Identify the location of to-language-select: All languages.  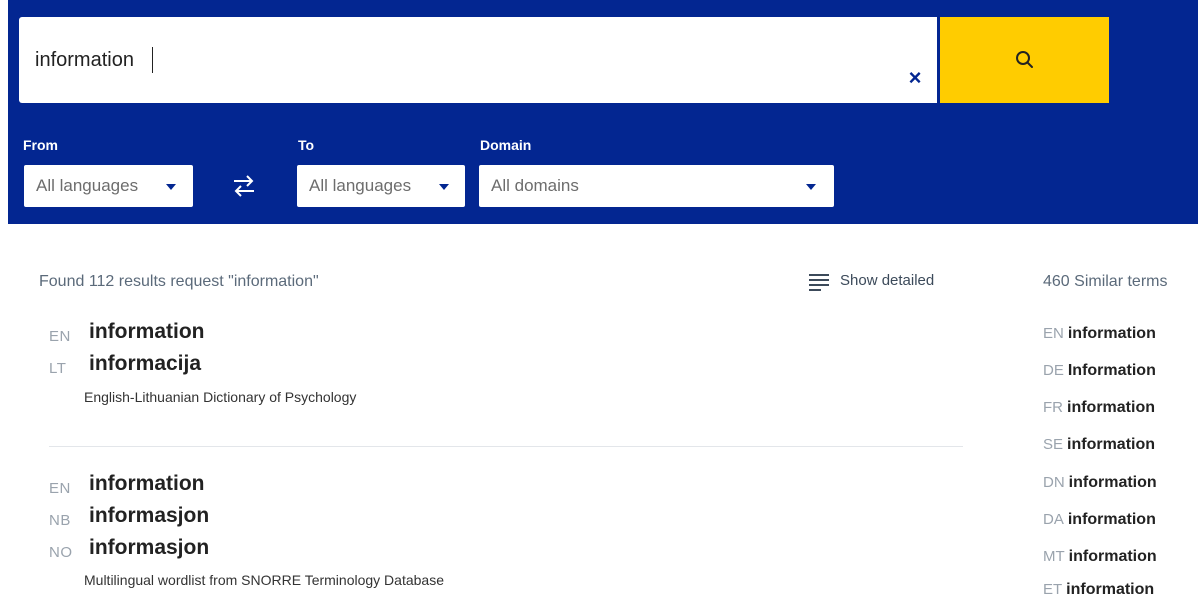
(381, 186).